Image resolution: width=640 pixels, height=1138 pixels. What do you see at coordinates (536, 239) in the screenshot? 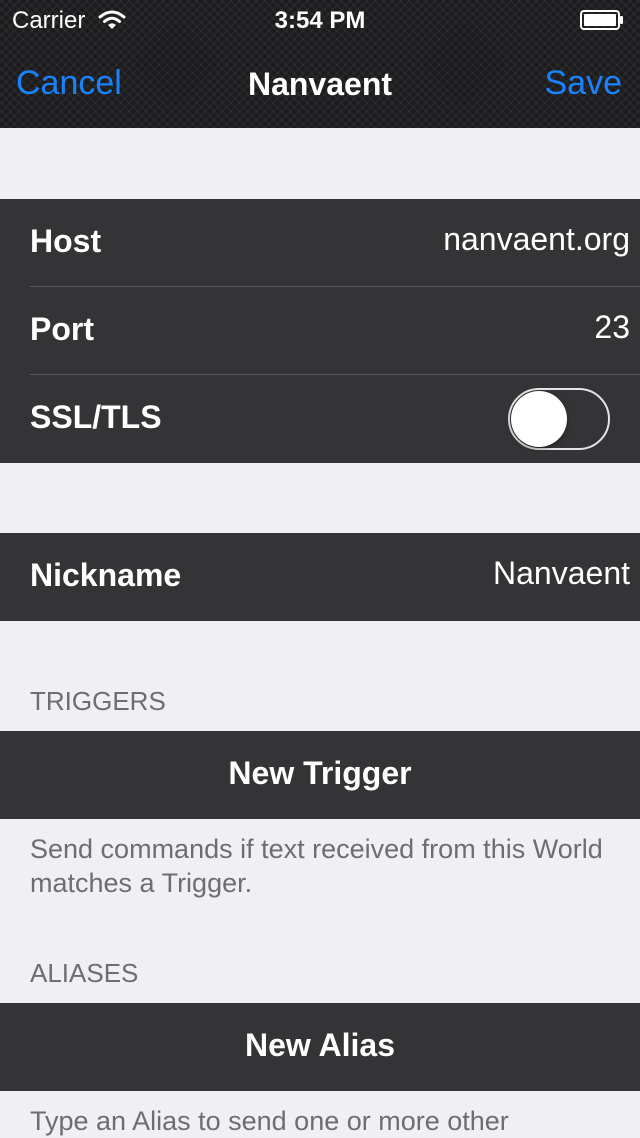
I see `host-field: nanvaent.org` at bounding box center [536, 239].